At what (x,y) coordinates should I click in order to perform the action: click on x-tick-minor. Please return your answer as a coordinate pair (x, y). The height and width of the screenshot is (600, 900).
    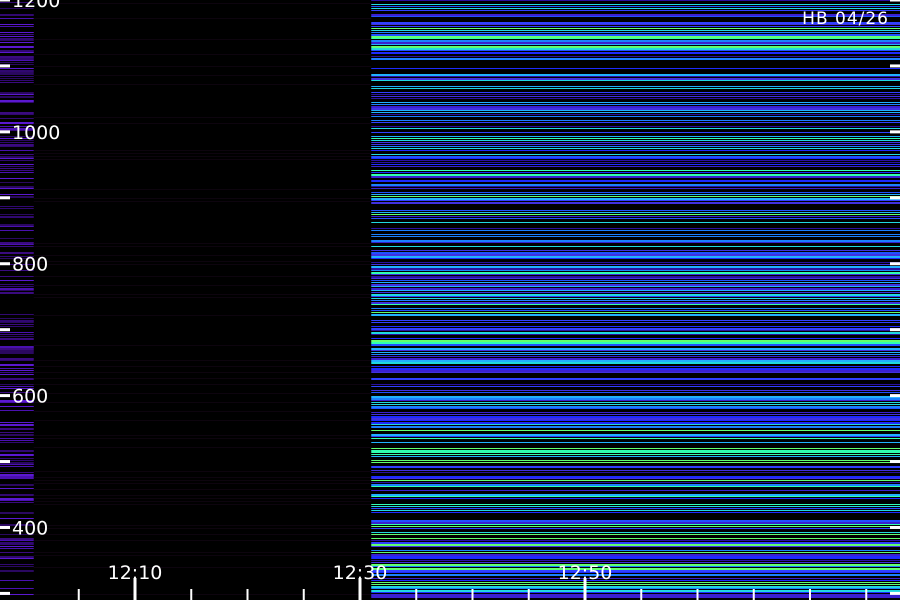
    Looking at the image, I should click on (866, 594).